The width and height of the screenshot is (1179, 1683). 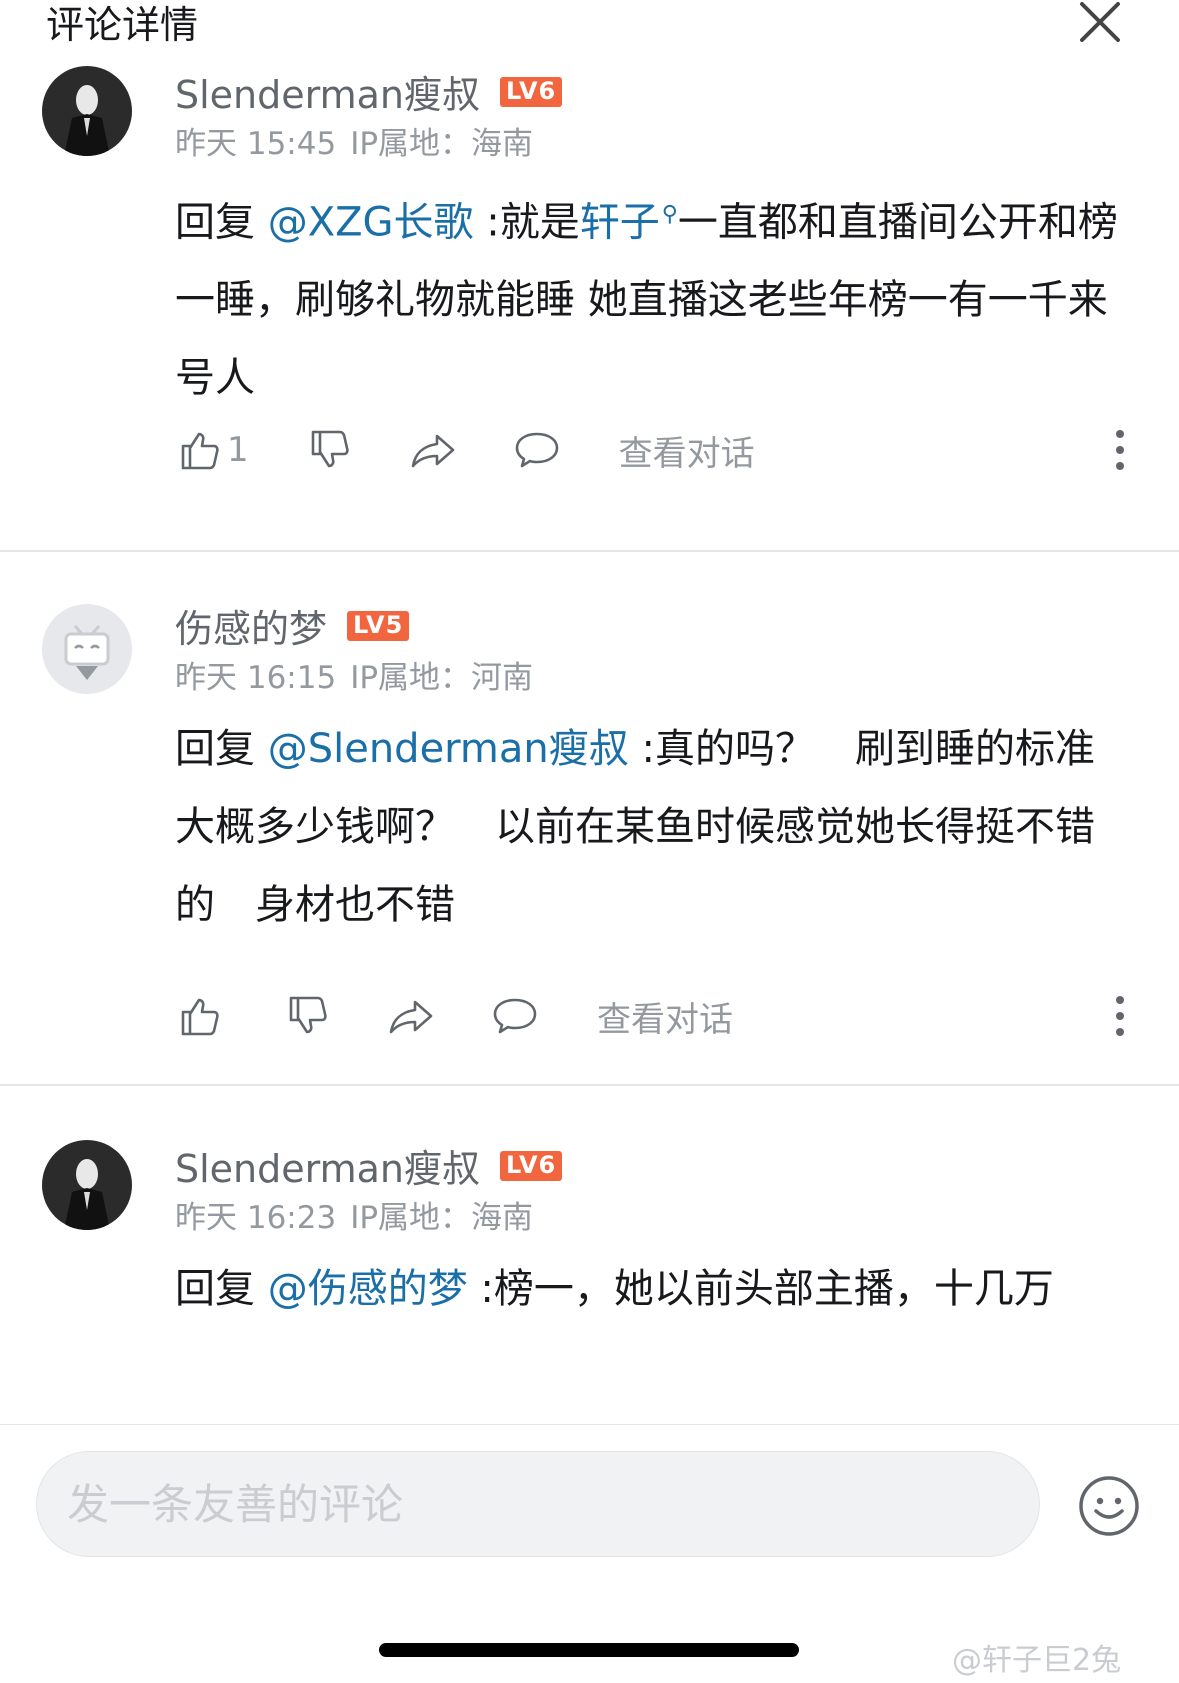 What do you see at coordinates (1100, 22) in the screenshot?
I see `close-icon` at bounding box center [1100, 22].